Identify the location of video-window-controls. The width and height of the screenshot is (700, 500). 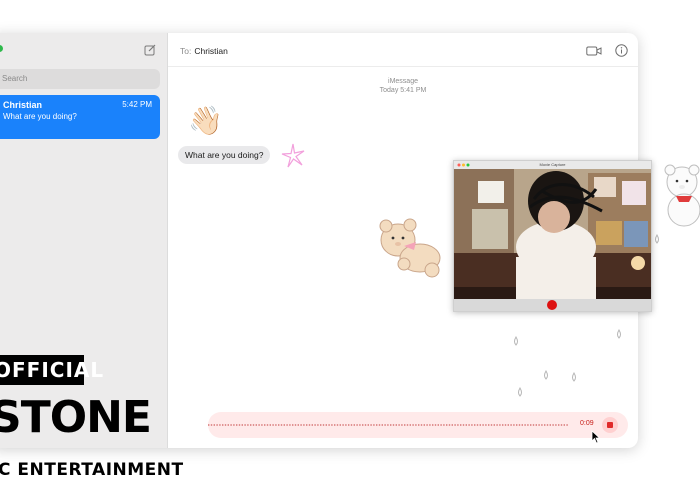
(464, 165).